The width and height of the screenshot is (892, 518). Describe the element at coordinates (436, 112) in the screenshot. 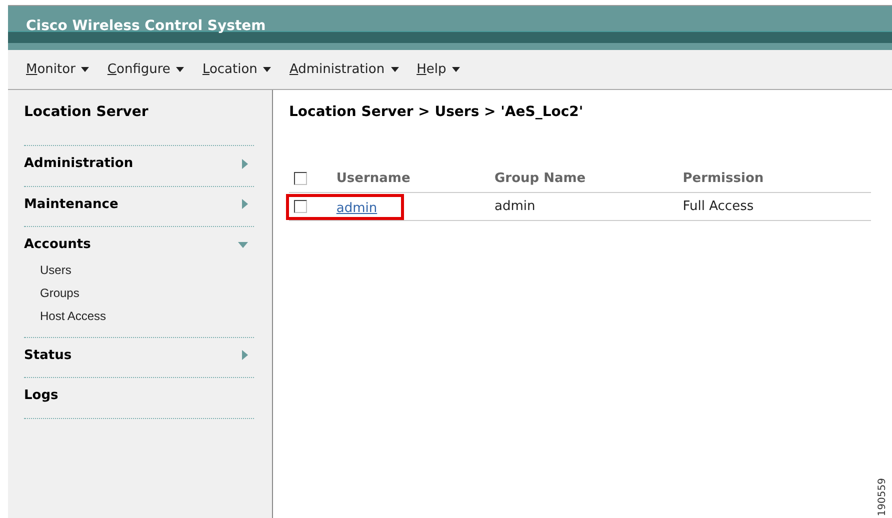

I see `breadcrumb: Location Server > Users > 'AeS_Loc2'` at that location.